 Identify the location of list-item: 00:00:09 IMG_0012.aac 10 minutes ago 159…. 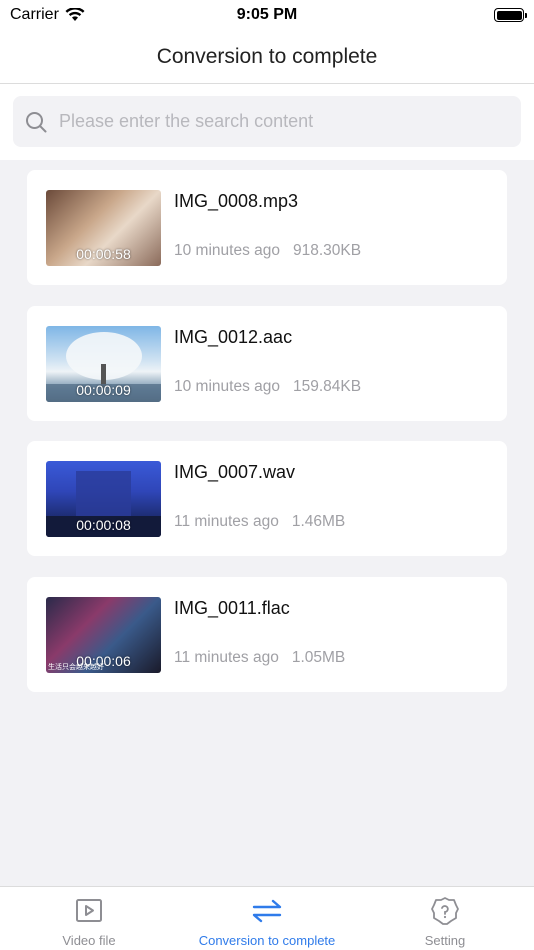
(267, 363).